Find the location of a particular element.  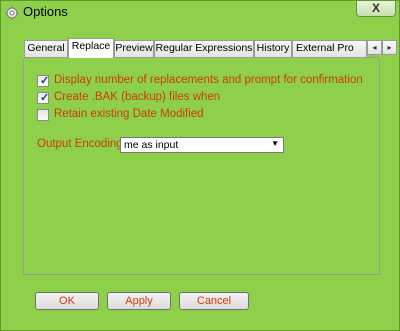

tab-external-programs: External Pro is located at coordinates (329, 48).